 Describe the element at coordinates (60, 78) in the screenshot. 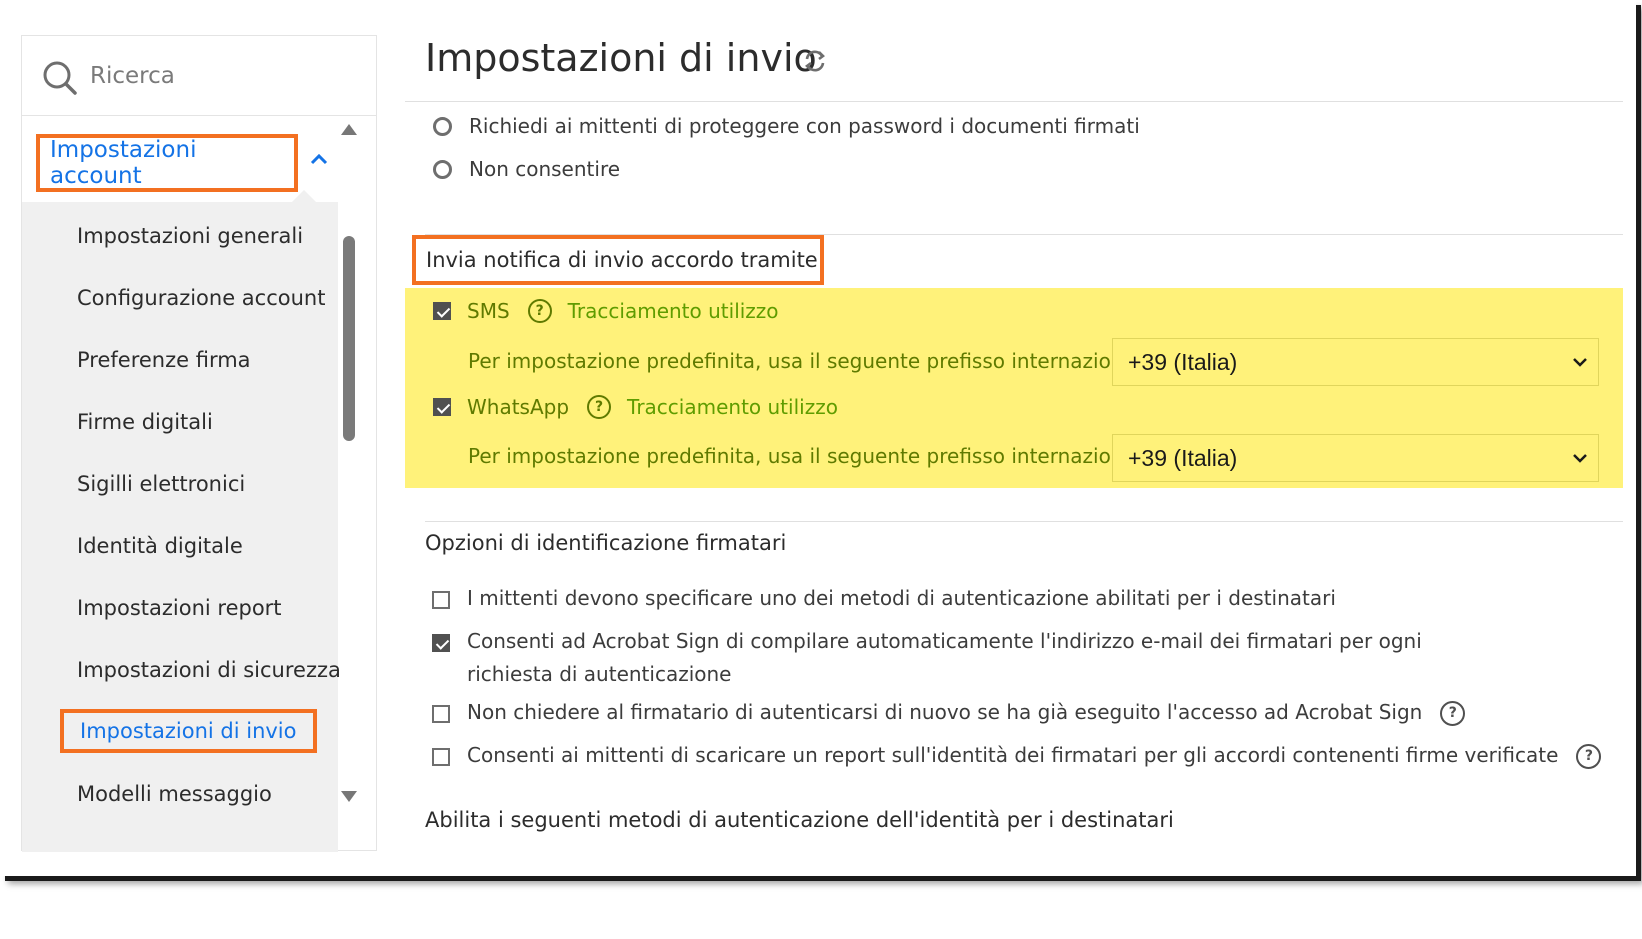

I see `search-icon` at that location.